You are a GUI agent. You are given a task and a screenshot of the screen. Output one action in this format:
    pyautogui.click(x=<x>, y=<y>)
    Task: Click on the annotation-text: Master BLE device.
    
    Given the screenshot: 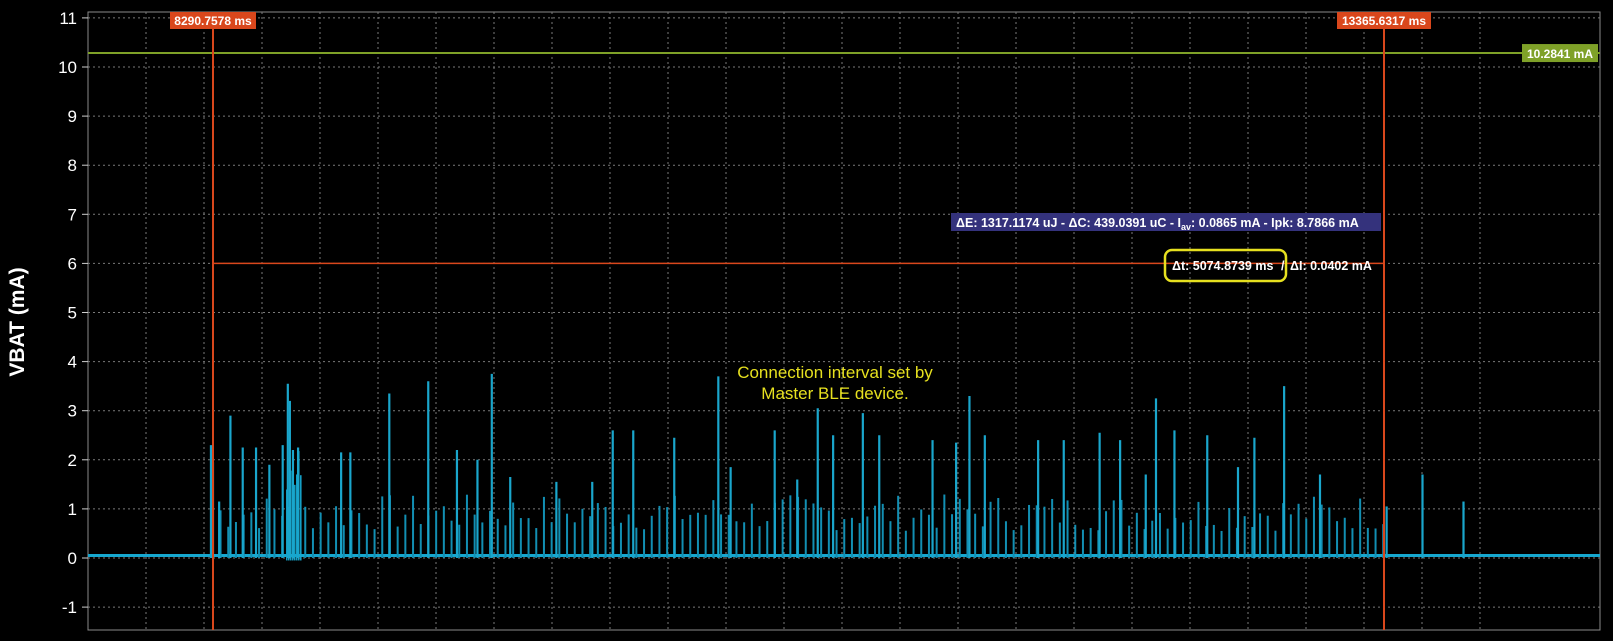 What is the action you would take?
    pyautogui.click(x=834, y=393)
    